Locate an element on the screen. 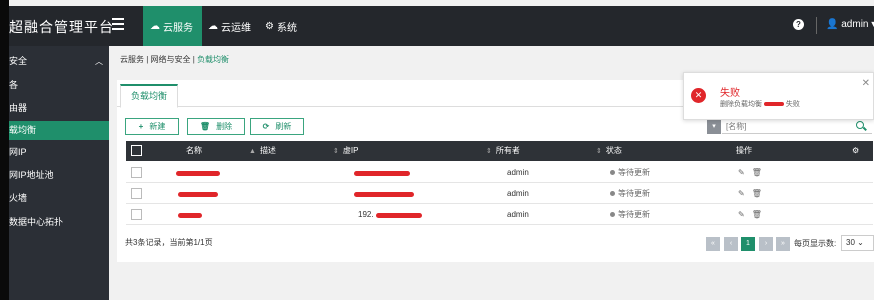  error-toast: ✕ 失败 删除负载均衡 失败 ✕ is located at coordinates (778, 96).